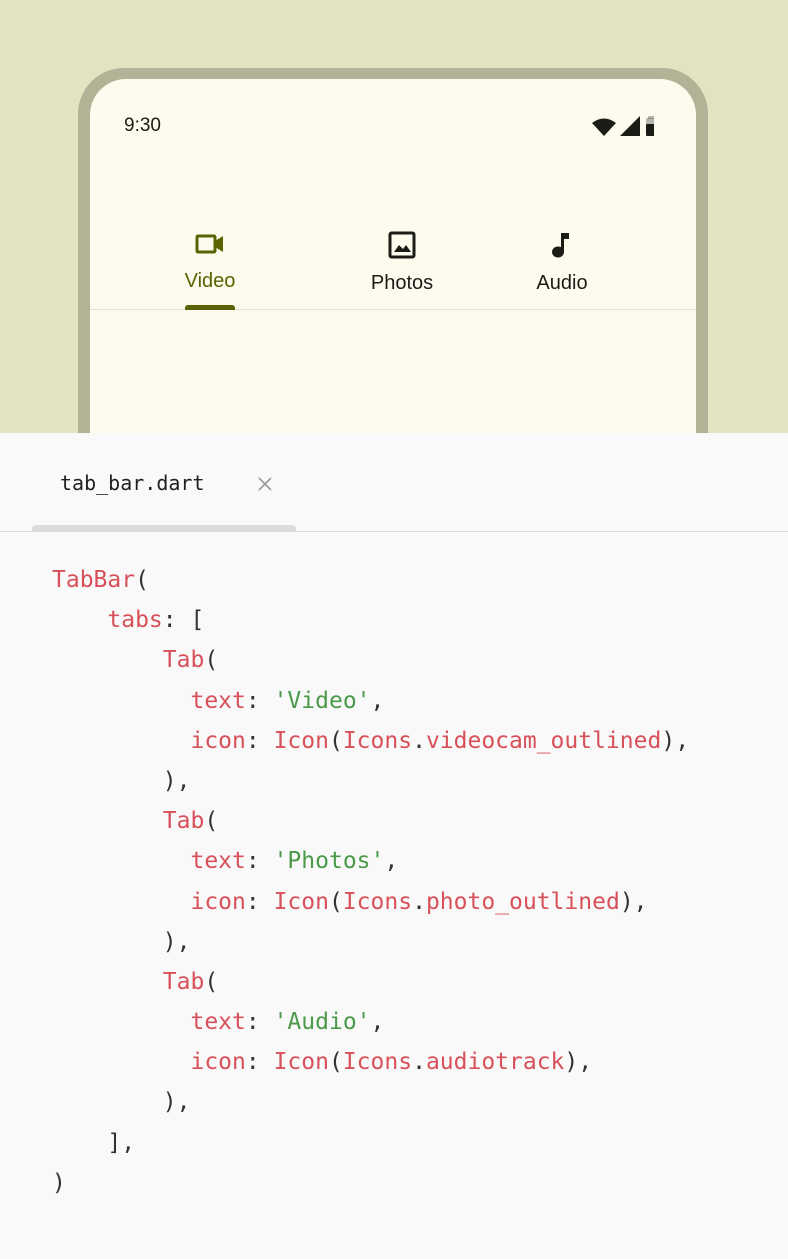 The width and height of the screenshot is (788, 1259). I want to click on status-time: 9:30, so click(142, 125).